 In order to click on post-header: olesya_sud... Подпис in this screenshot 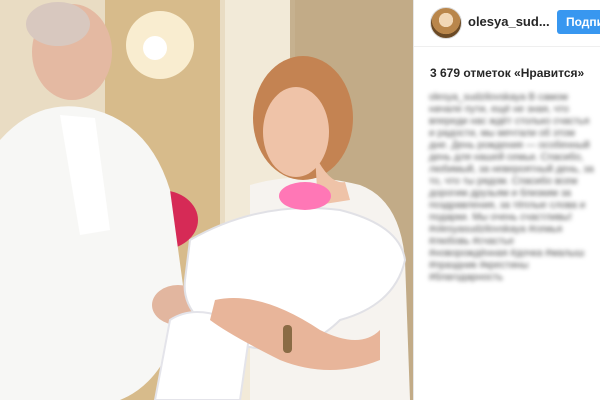, I will do `click(507, 23)`.